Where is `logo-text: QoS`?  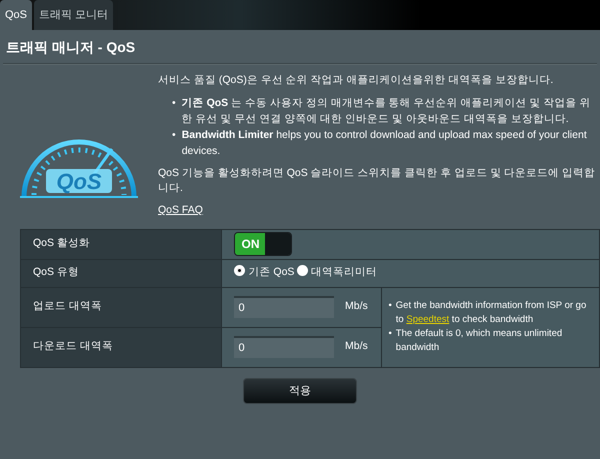 logo-text: QoS is located at coordinates (79, 181).